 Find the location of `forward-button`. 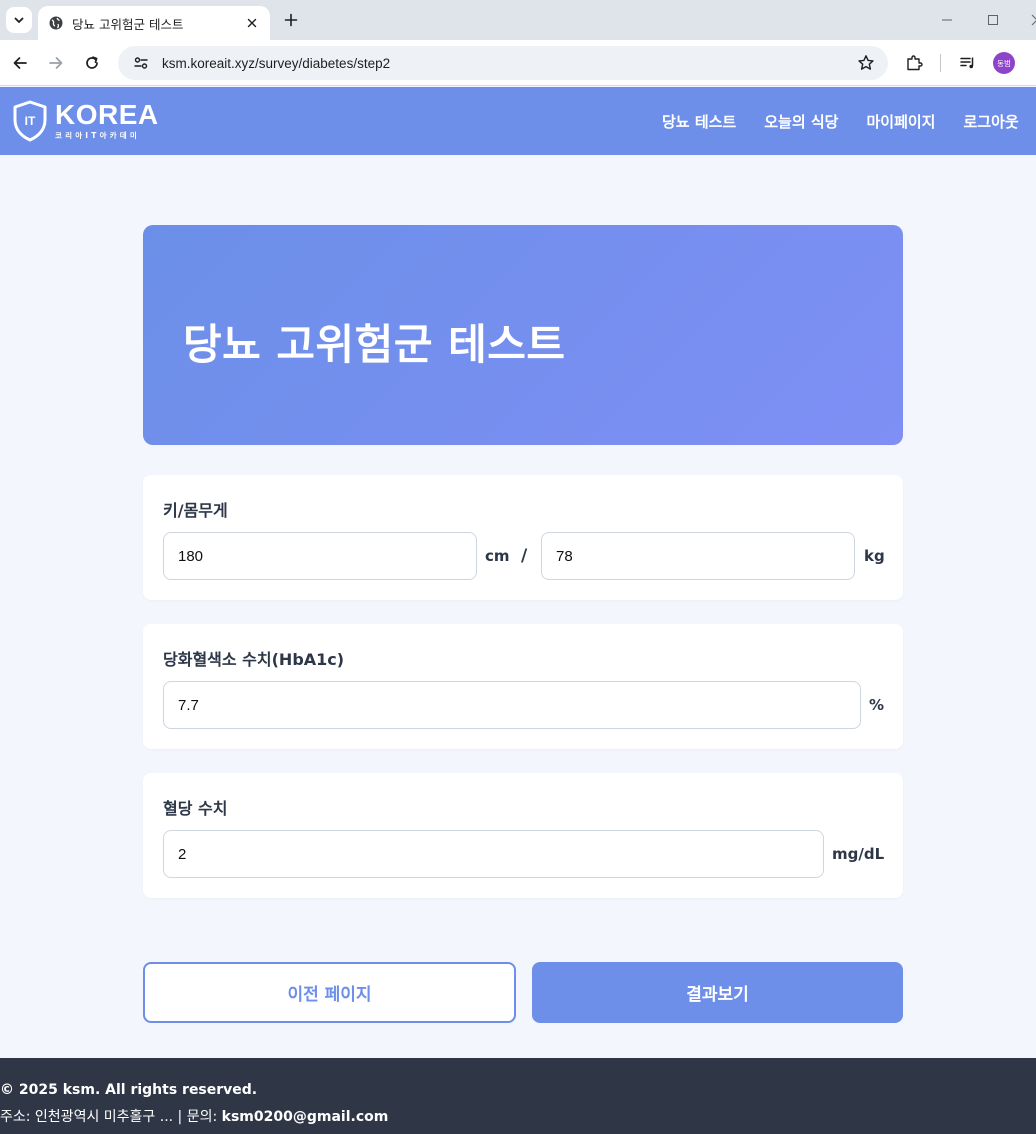

forward-button is located at coordinates (56, 63).